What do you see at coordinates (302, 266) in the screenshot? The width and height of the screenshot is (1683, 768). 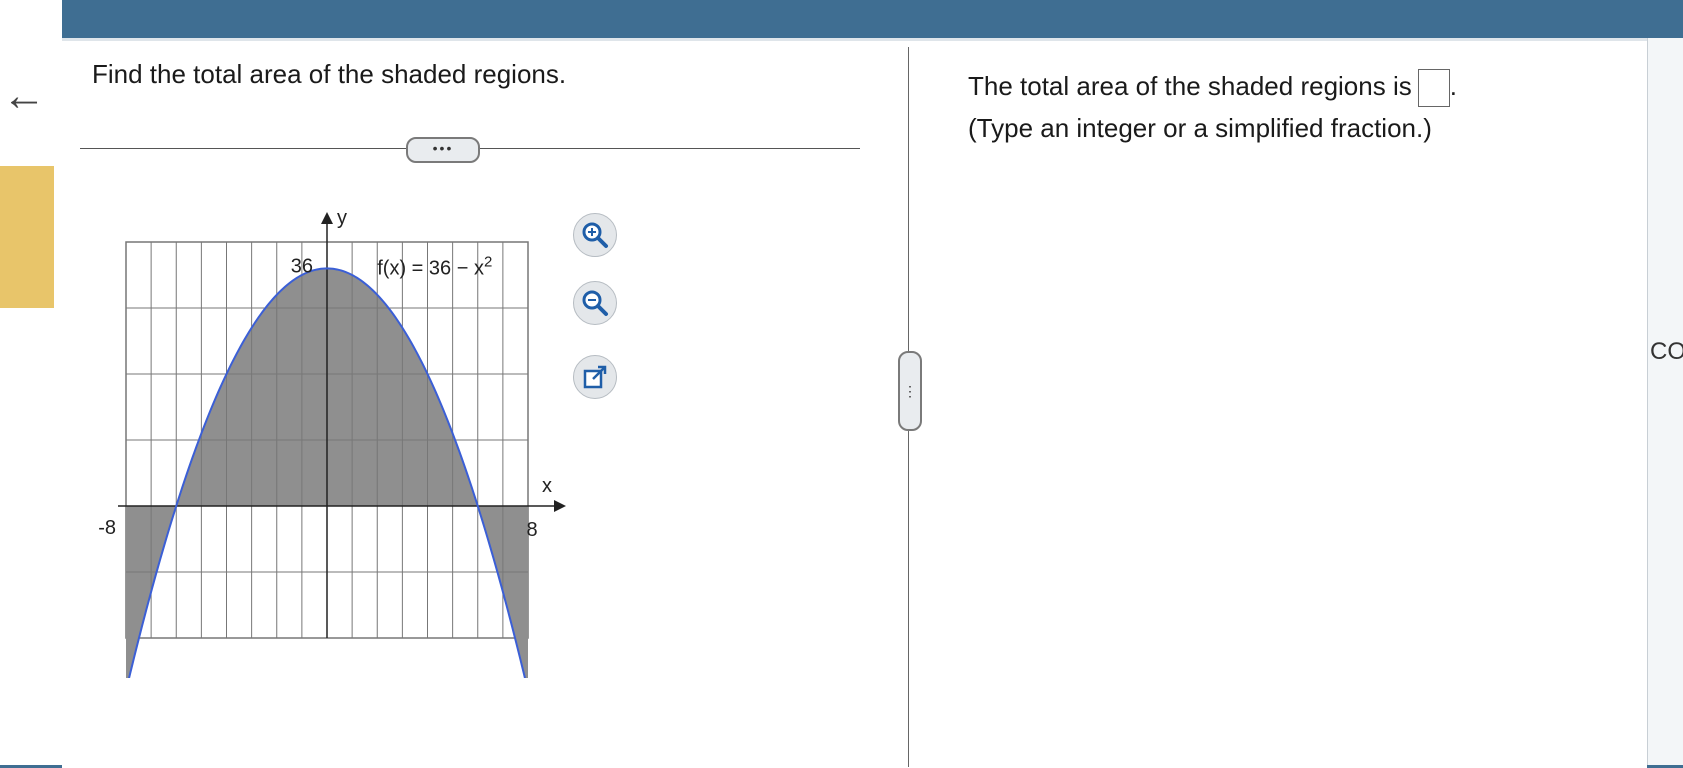 I see `y-tick-label: 36` at bounding box center [302, 266].